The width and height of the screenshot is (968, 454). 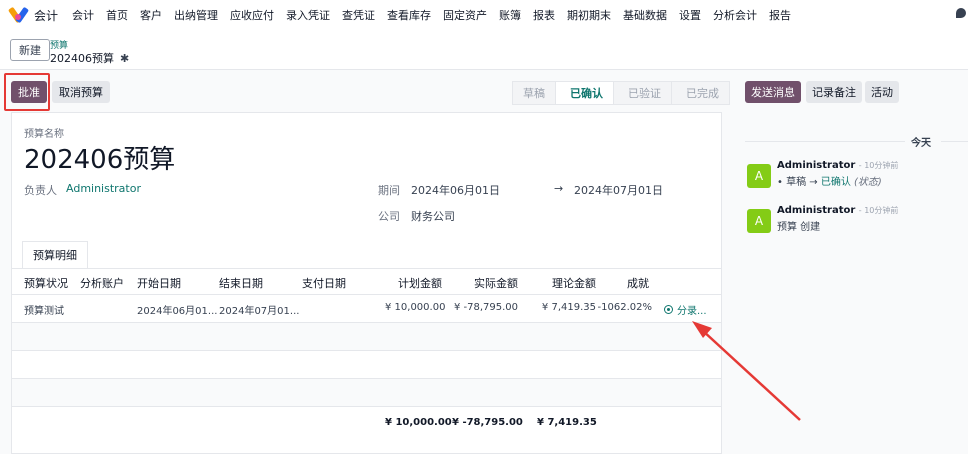 I want to click on cell-actual-amount: ¥ -78,795.00, so click(x=485, y=307).